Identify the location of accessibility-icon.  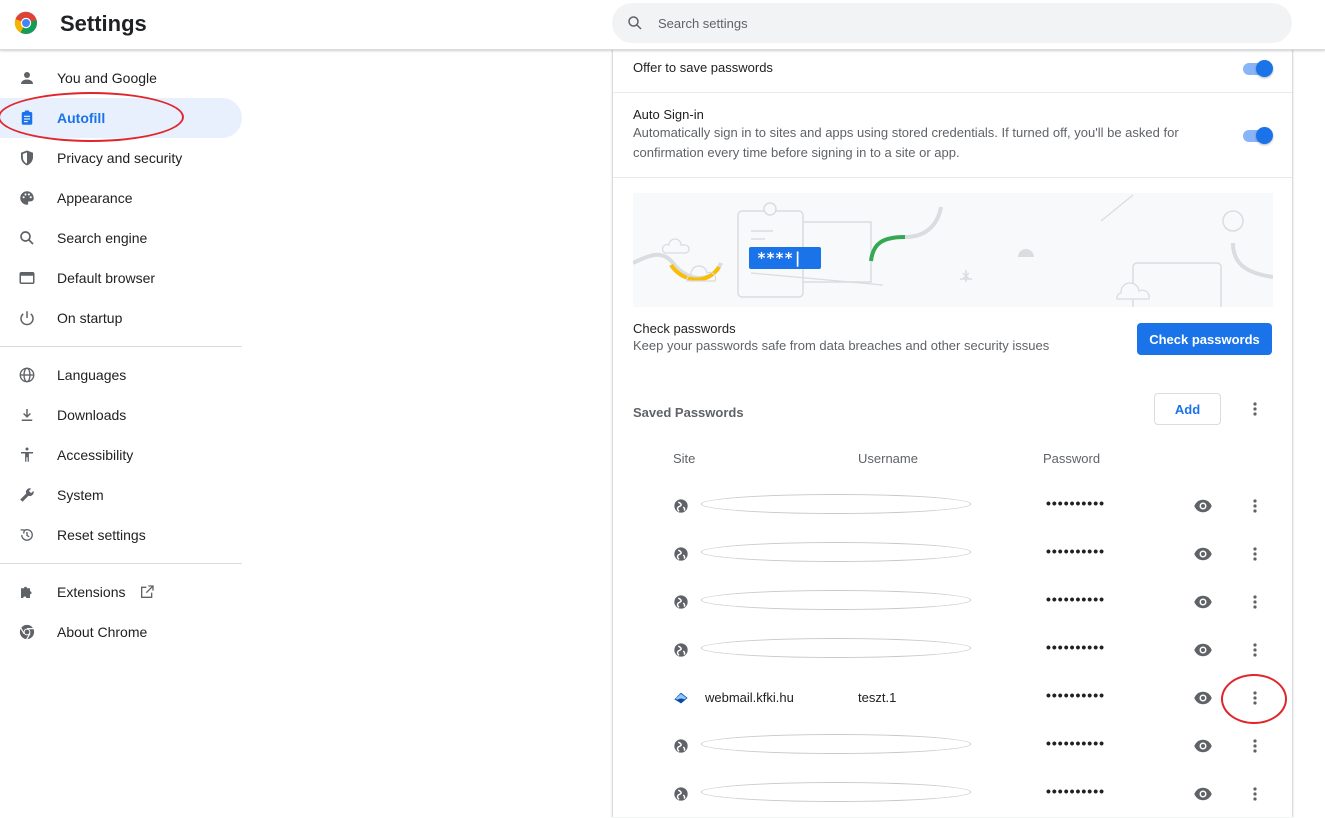
(27, 455).